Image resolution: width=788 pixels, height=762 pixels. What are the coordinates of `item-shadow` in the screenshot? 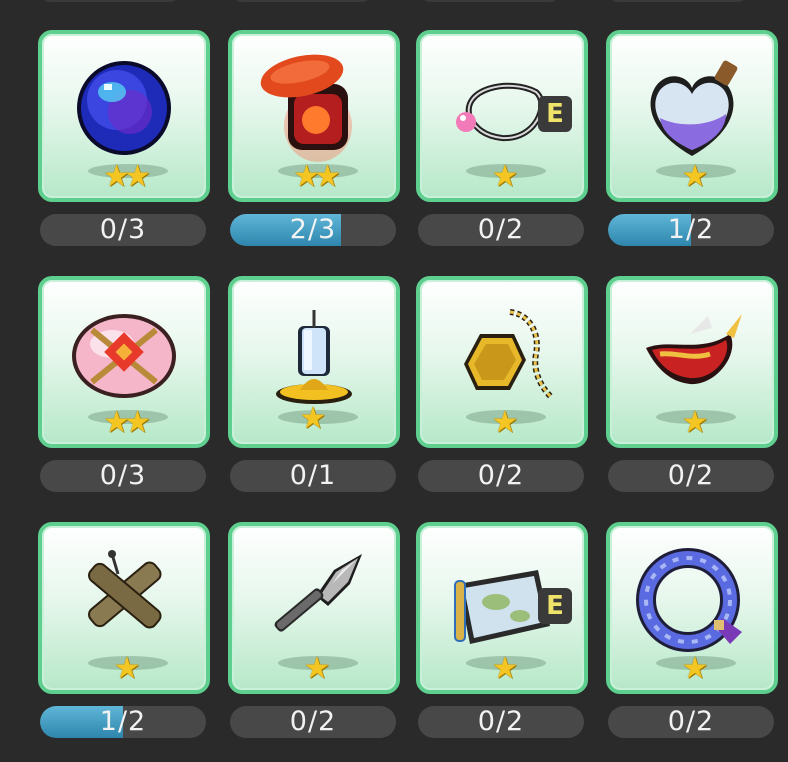 It's located at (318, 417).